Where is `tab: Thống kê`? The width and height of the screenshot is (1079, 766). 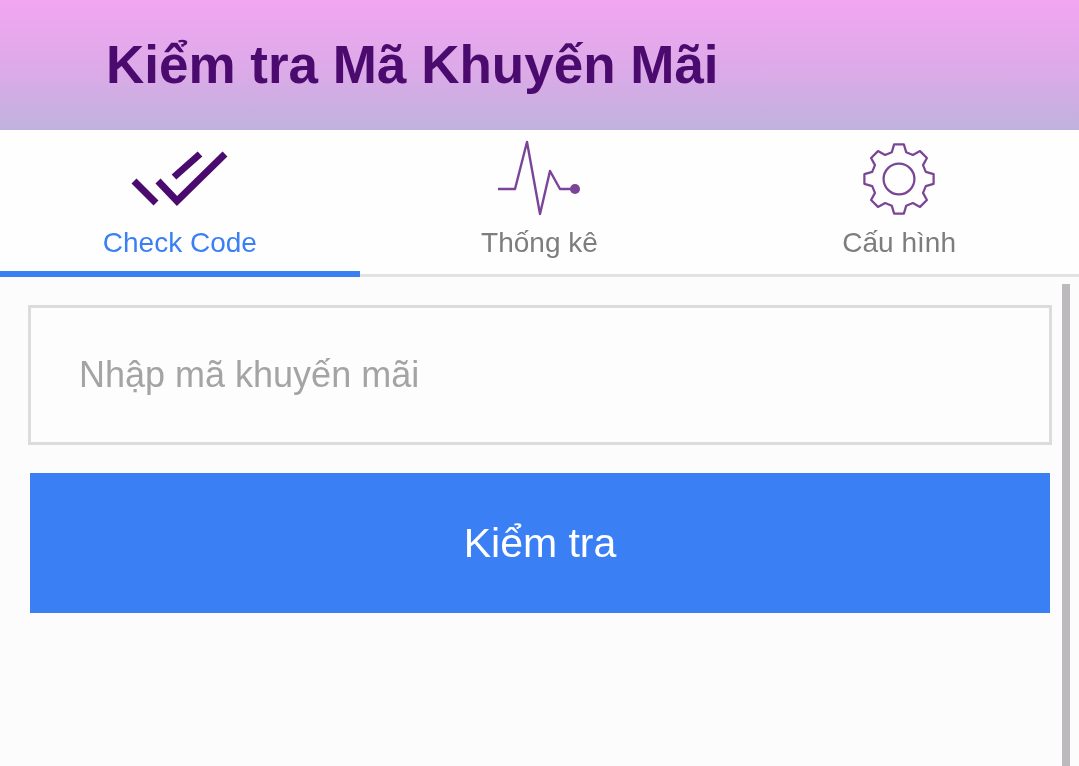
tab: Thống kê is located at coordinates (539, 203).